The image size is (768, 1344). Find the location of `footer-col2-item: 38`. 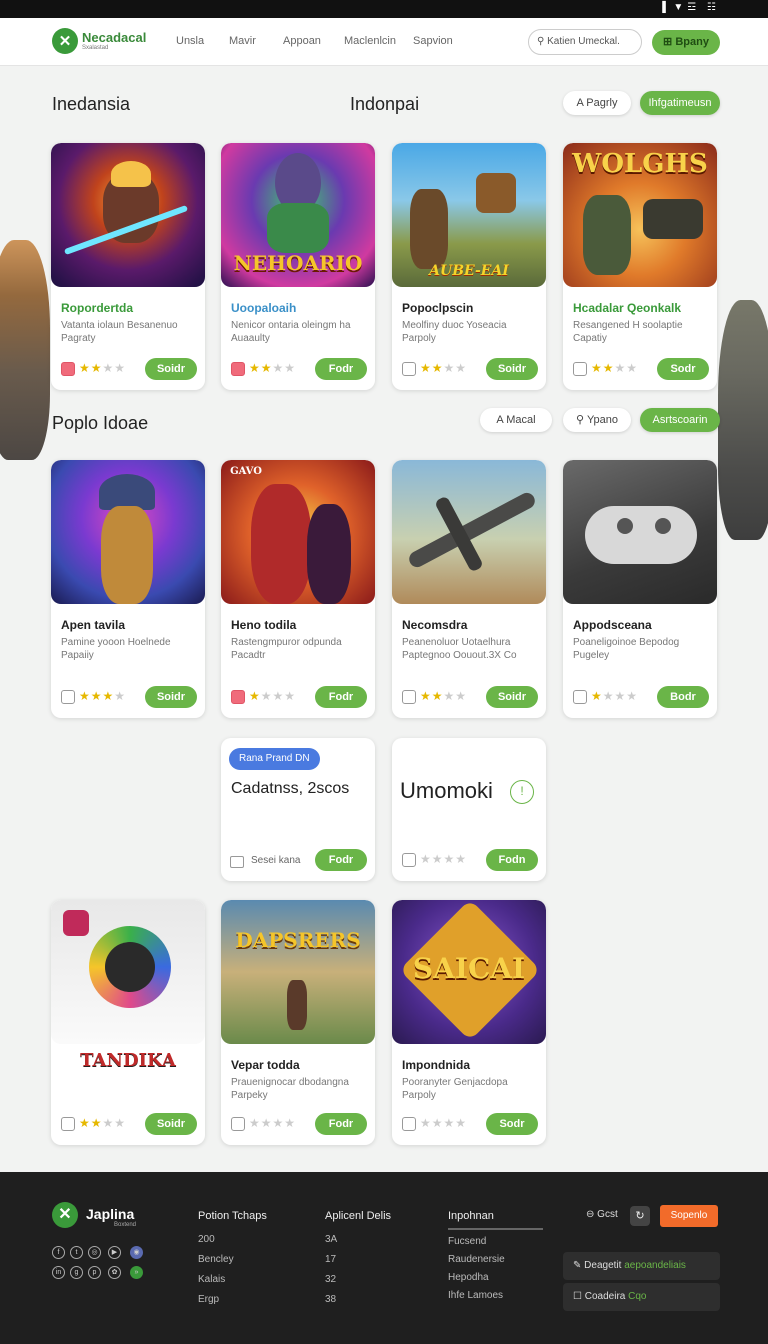

footer-col2-item: 38 is located at coordinates (330, 1299).